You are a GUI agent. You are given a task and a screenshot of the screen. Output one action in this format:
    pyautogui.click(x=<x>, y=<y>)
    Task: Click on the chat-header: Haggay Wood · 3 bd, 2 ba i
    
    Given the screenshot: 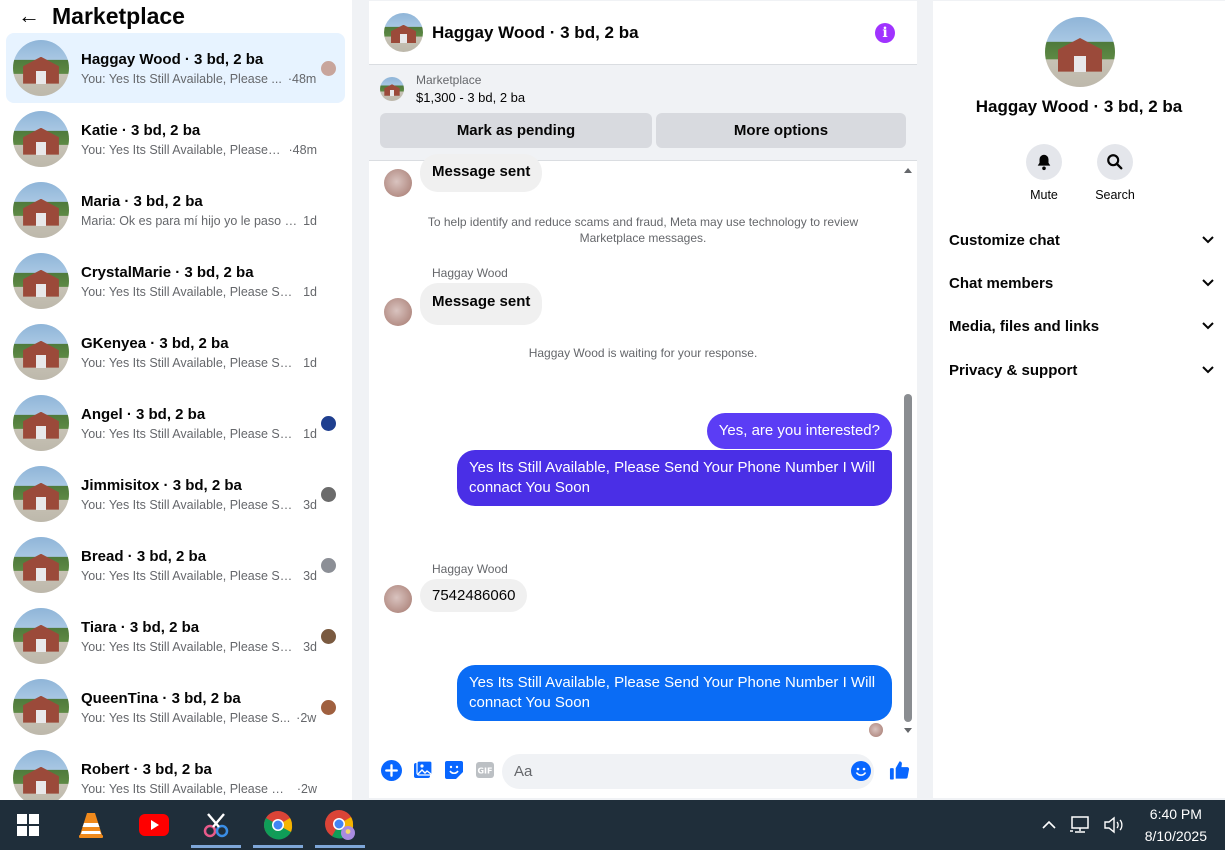 What is the action you would take?
    pyautogui.click(x=643, y=33)
    